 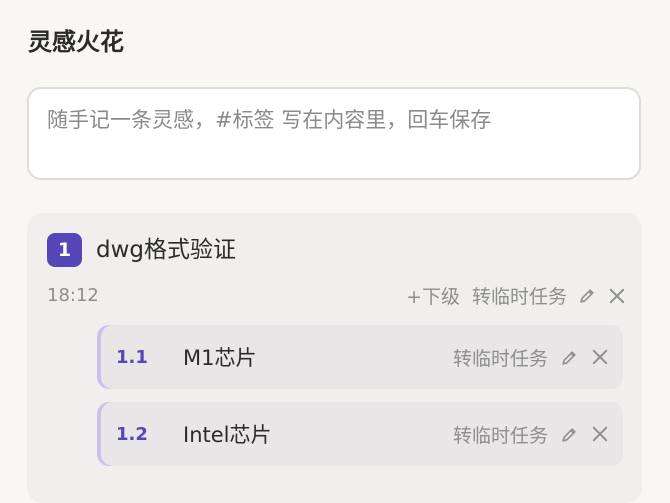 What do you see at coordinates (360, 357) in the screenshot?
I see `sub-idea-item: 1.1 M1芯片 转临时任务` at bounding box center [360, 357].